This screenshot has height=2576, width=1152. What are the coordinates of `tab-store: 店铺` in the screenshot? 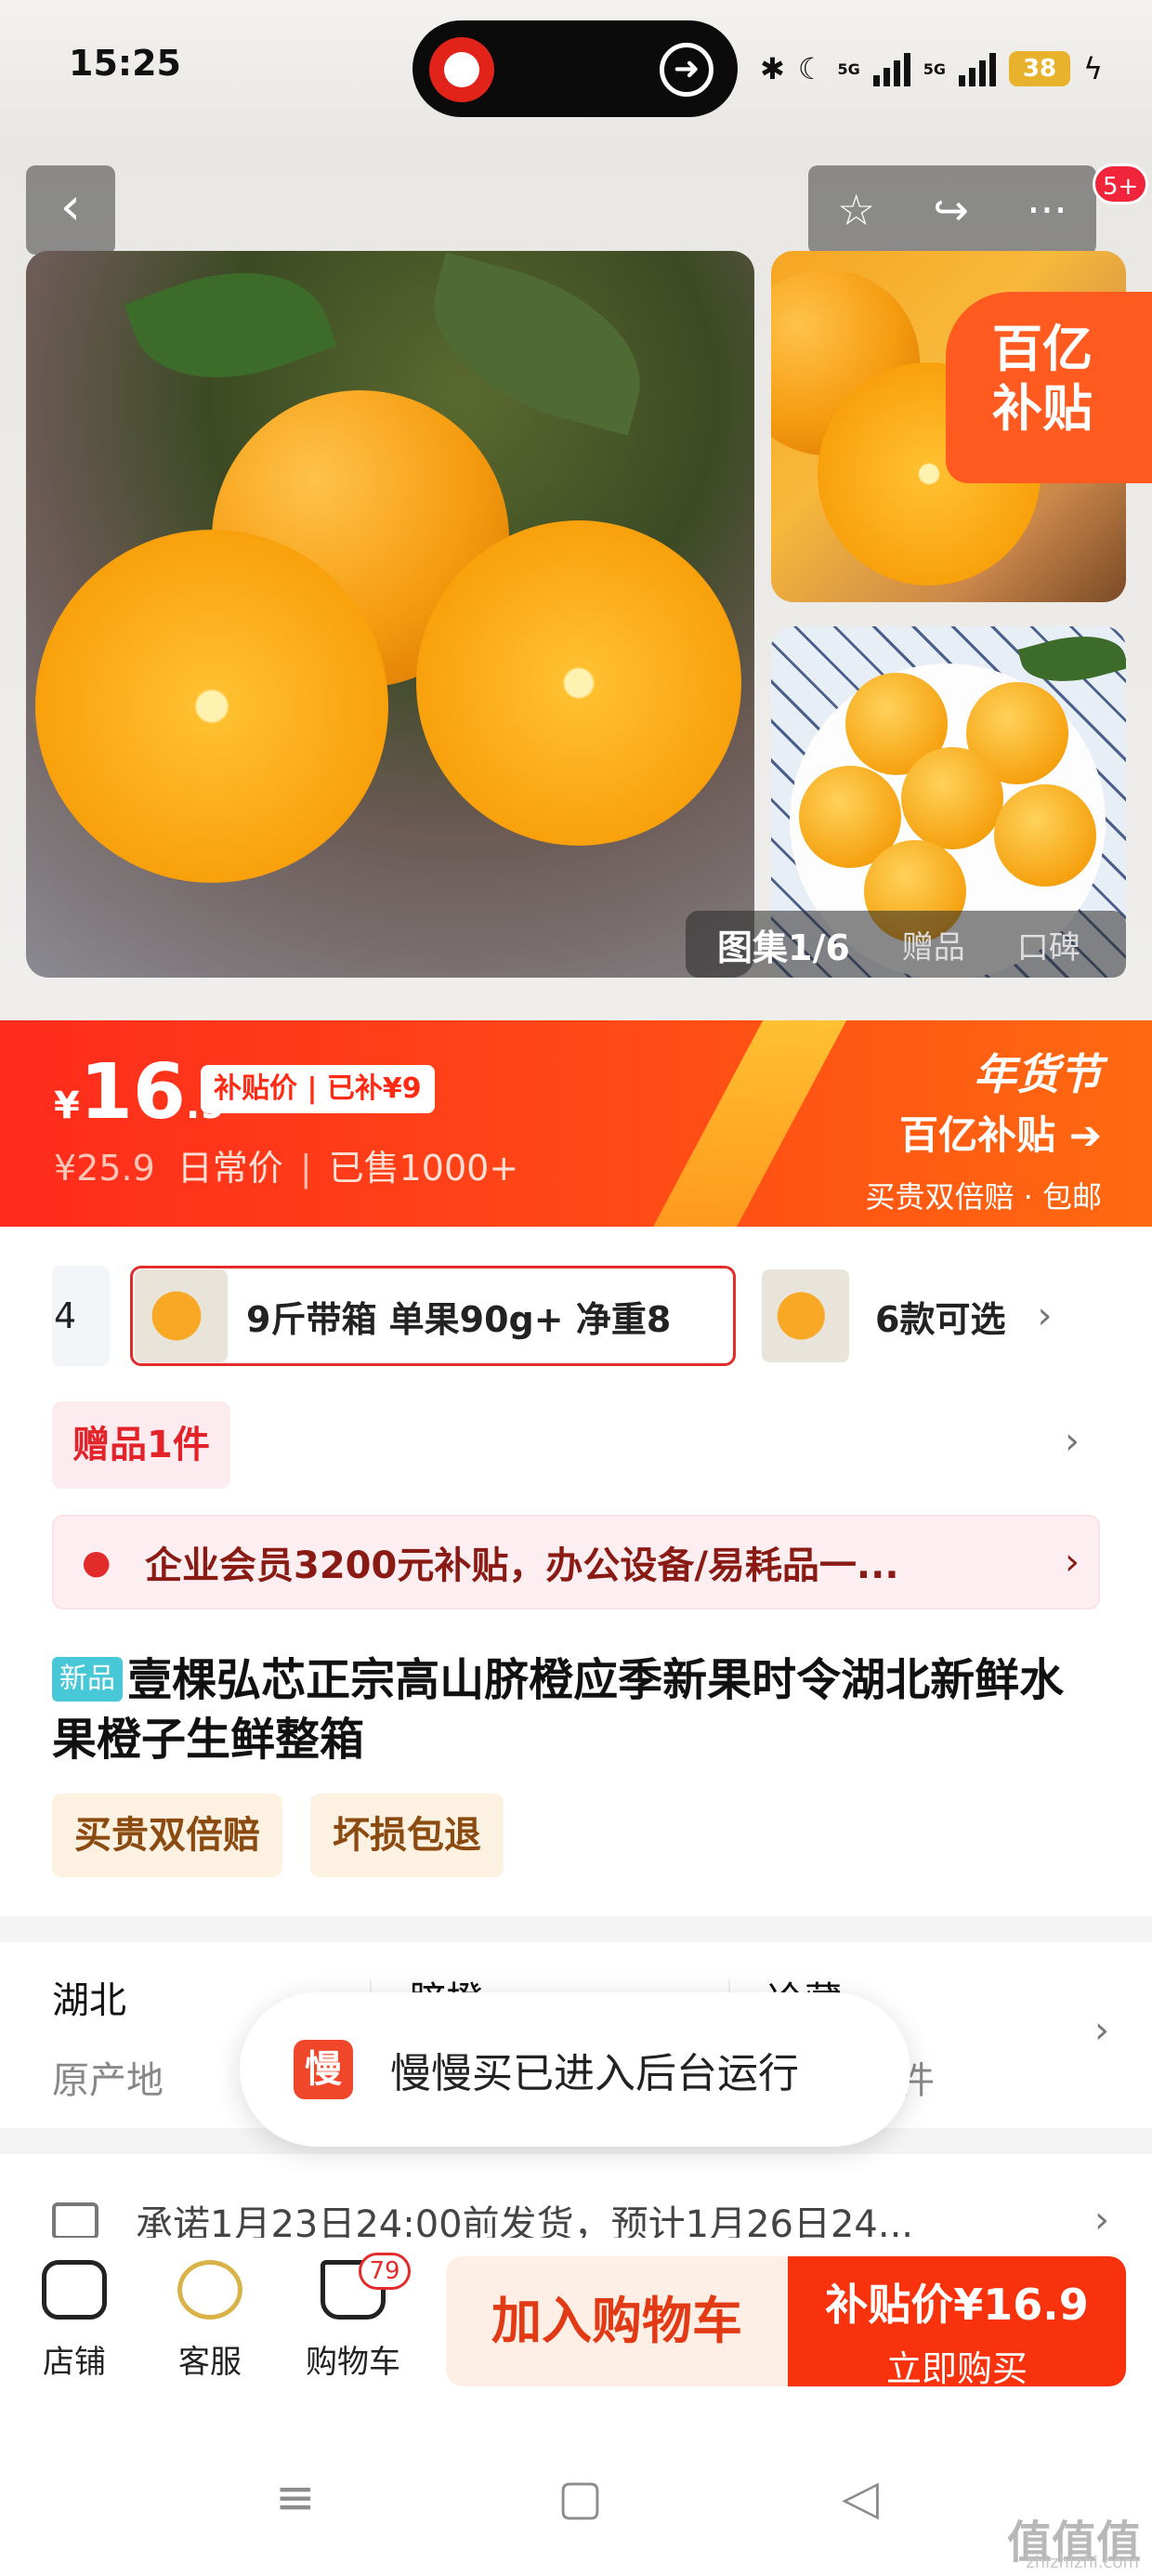 It's located at (74, 2321).